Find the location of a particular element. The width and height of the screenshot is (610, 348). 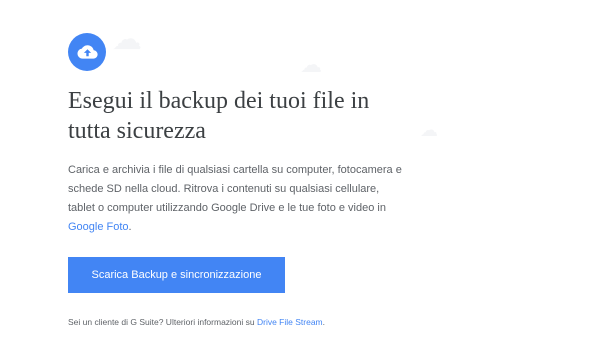

drive-file-stream-link: Drive File Stream is located at coordinates (290, 322).